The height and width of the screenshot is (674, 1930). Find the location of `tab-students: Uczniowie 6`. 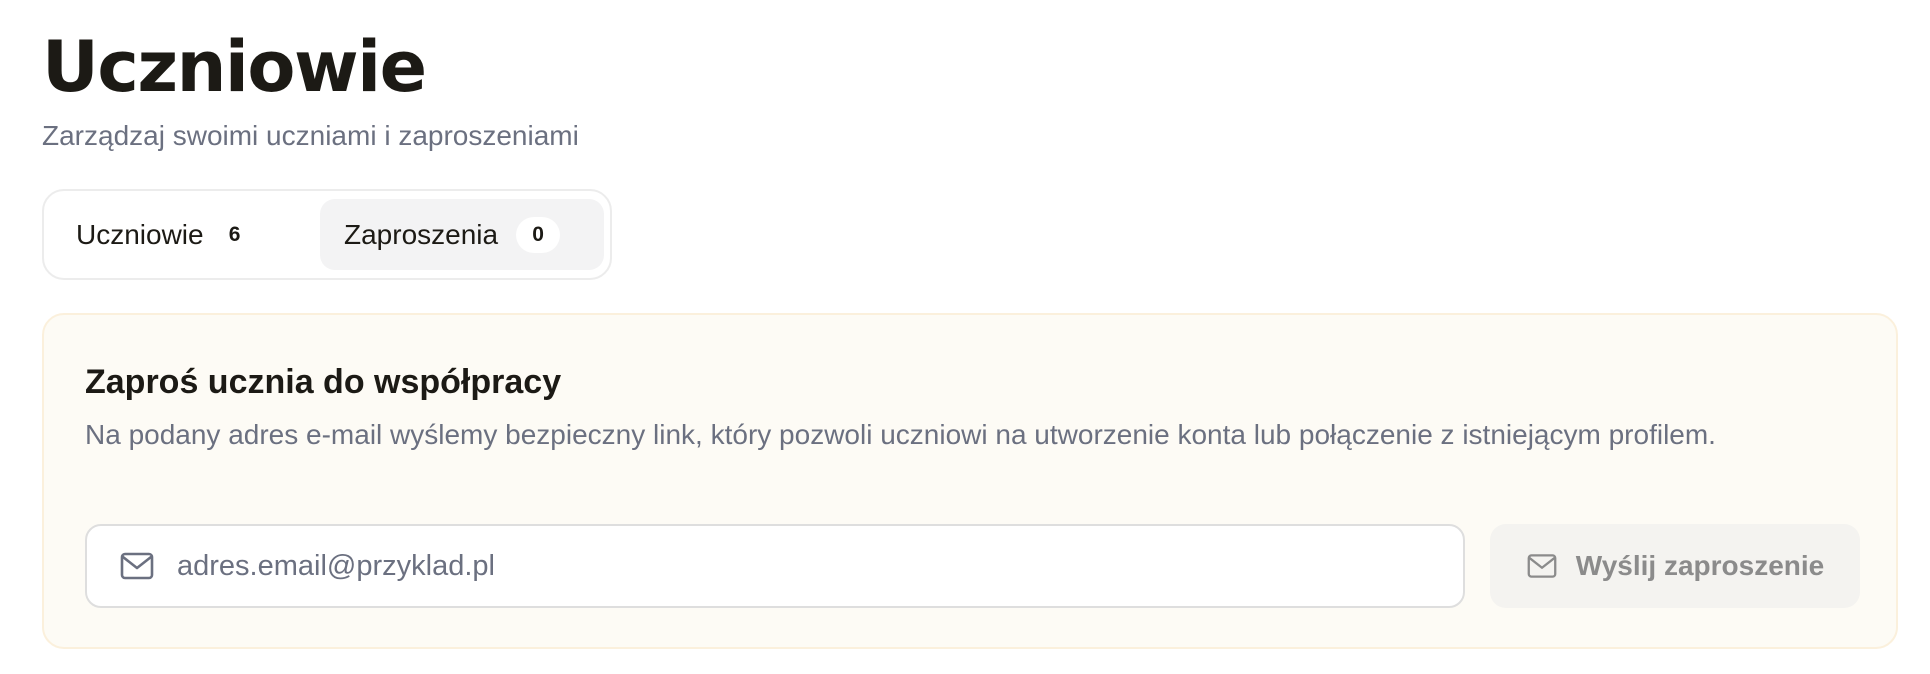

tab-students: Uczniowie 6 is located at coordinates (183, 234).